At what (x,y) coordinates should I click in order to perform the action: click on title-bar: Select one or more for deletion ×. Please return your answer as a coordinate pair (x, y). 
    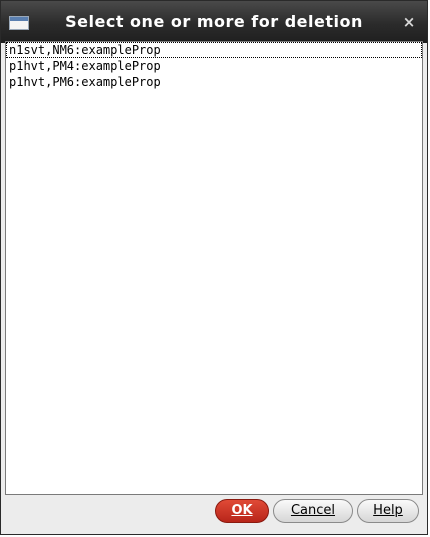
    Looking at the image, I should click on (214, 22).